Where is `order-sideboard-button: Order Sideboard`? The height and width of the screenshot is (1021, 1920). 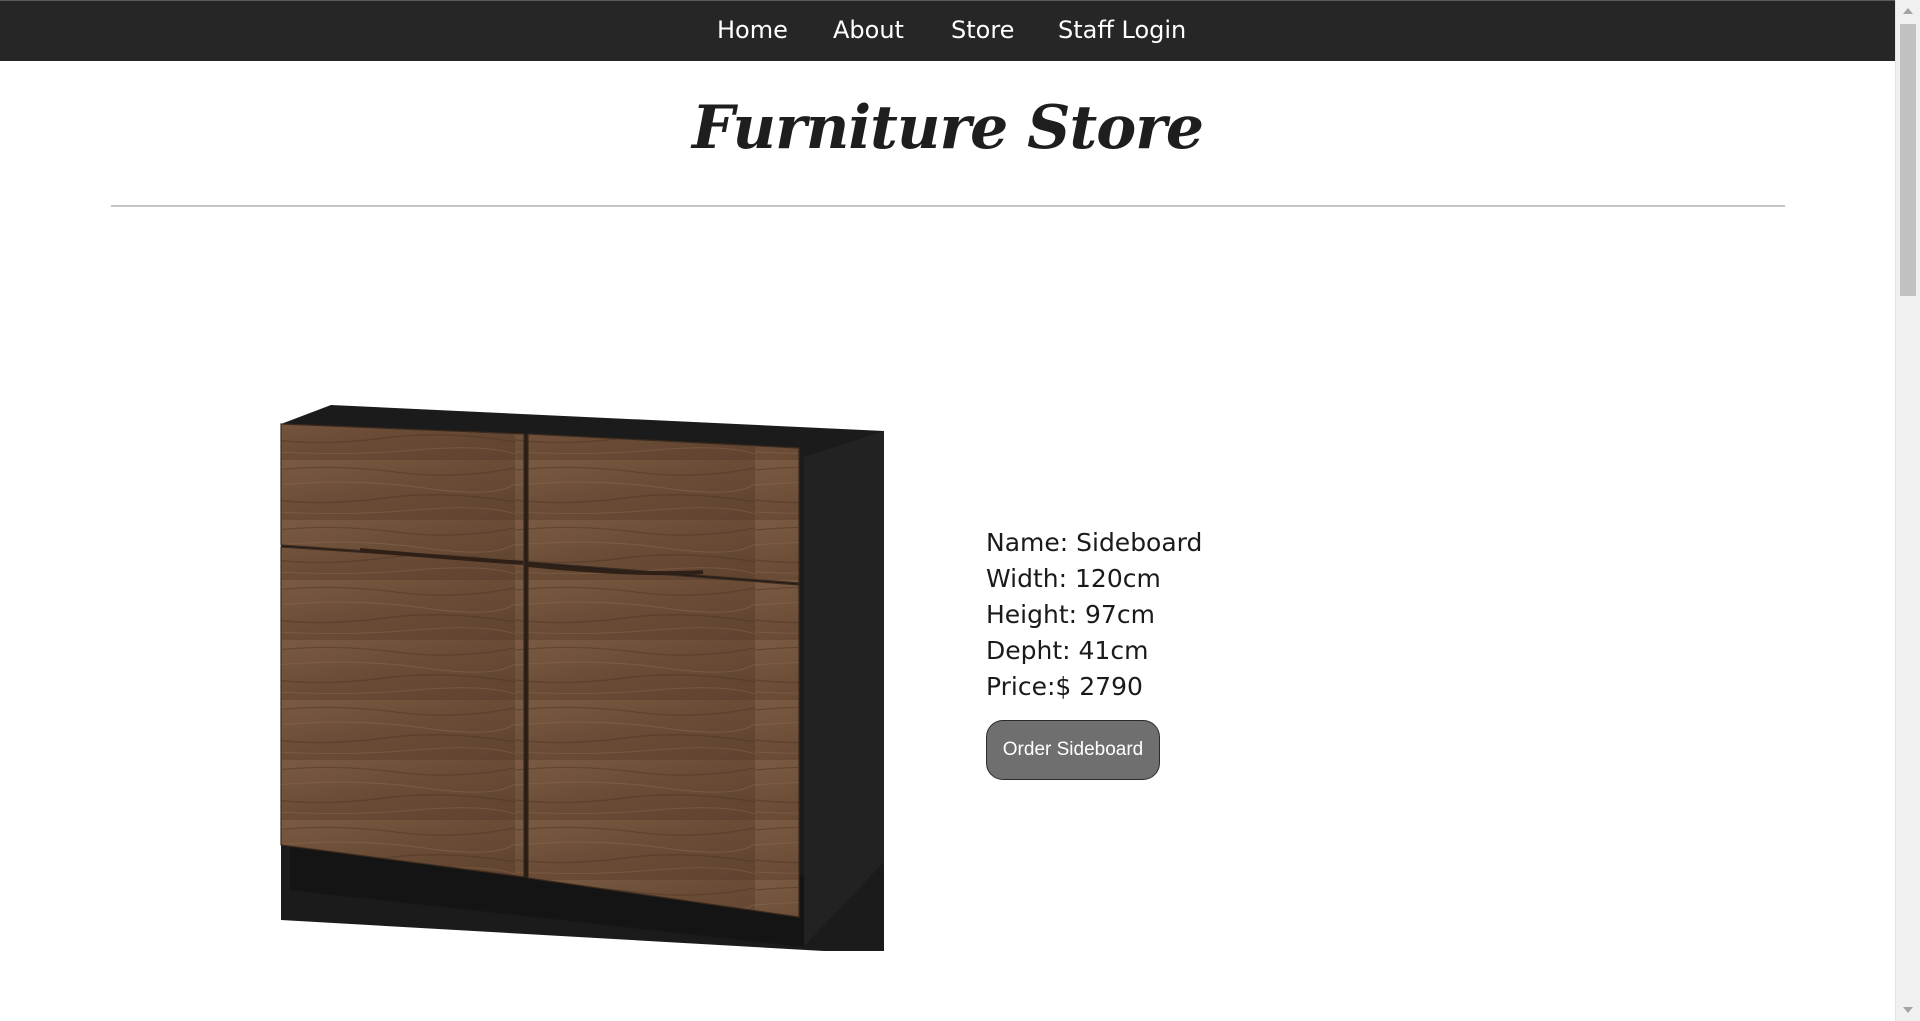 order-sideboard-button: Order Sideboard is located at coordinates (1073, 750).